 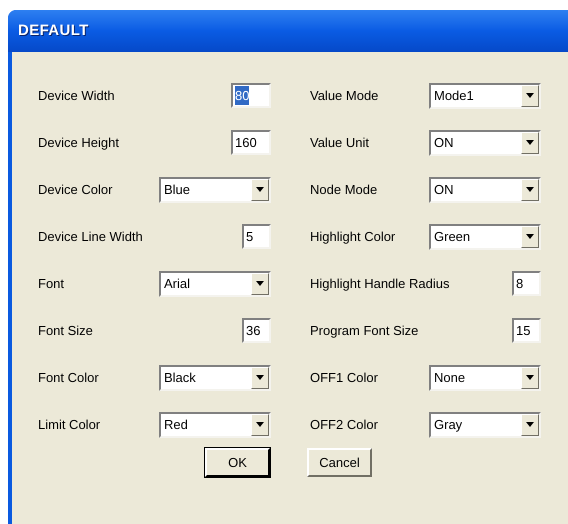 What do you see at coordinates (215, 283) in the screenshot?
I see `dropdown: Arial` at bounding box center [215, 283].